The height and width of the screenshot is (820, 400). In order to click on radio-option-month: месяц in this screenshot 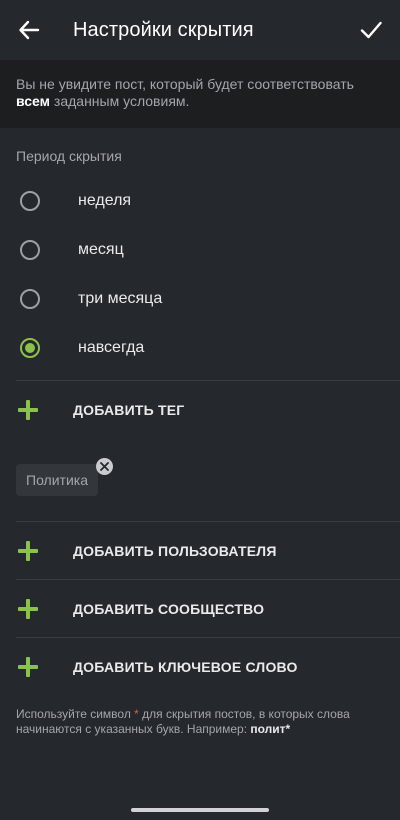, I will do `click(200, 249)`.